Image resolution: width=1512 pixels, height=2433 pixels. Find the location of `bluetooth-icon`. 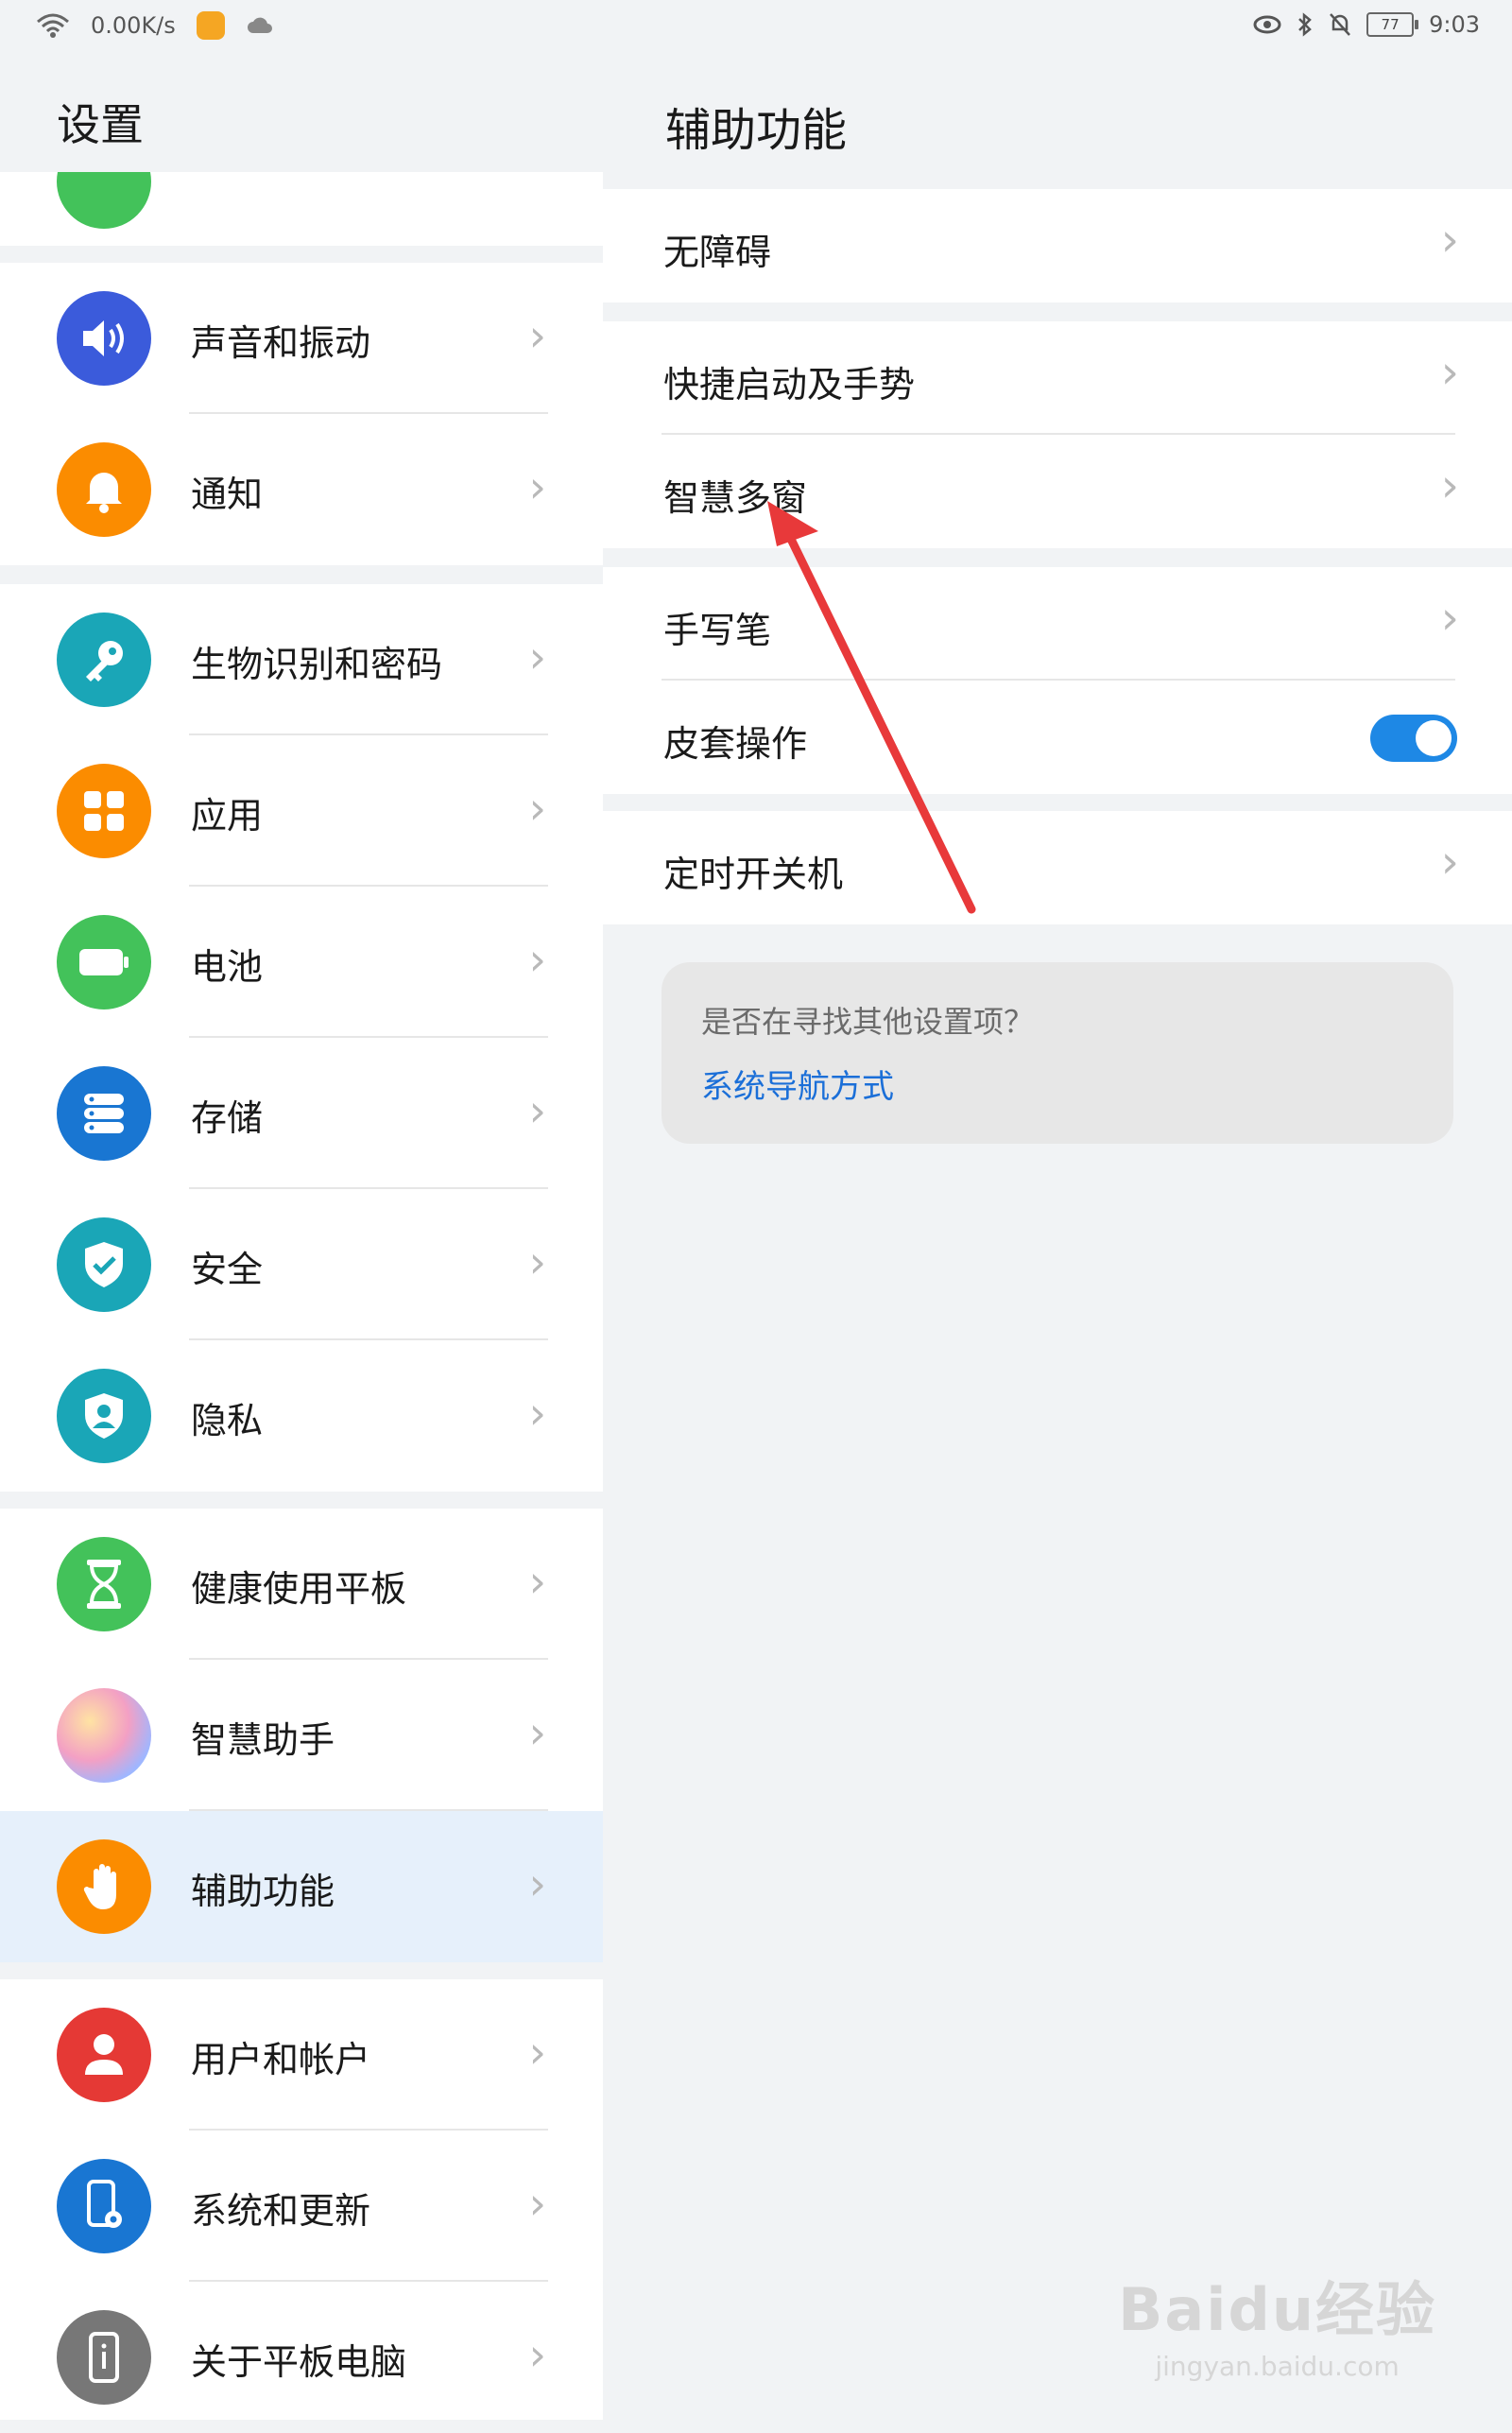

bluetooth-icon is located at coordinates (1305, 24).